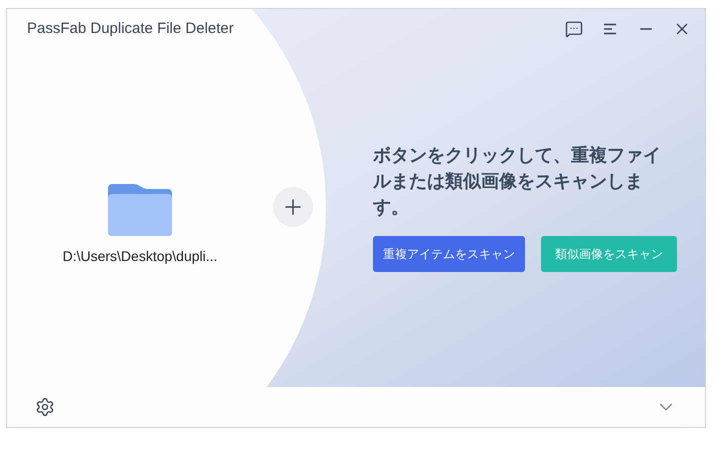 This screenshot has height=460, width=716. What do you see at coordinates (610, 29) in the screenshot?
I see `menu-icon` at bounding box center [610, 29].